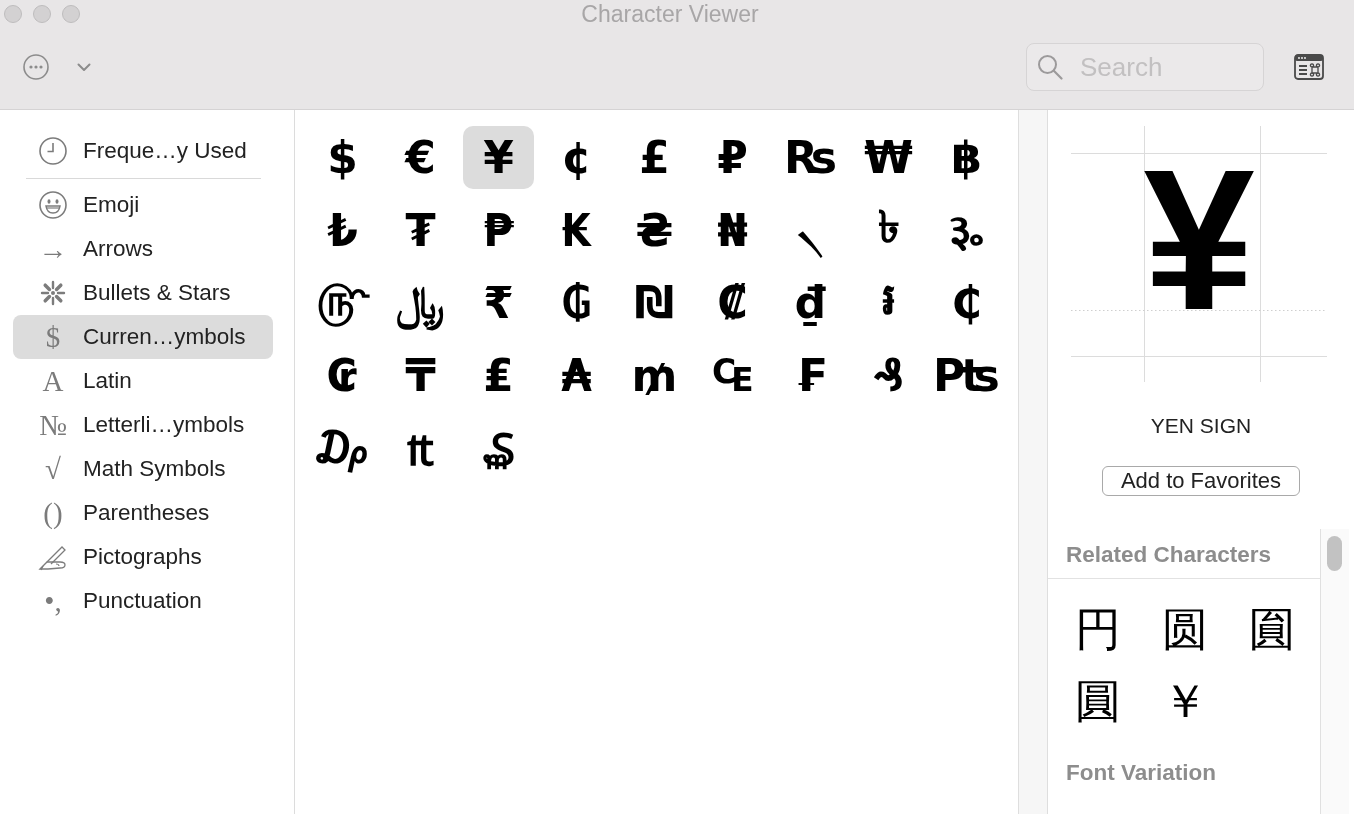  Describe the element at coordinates (498, 447) in the screenshot. I see `character-tile: ₷` at that location.